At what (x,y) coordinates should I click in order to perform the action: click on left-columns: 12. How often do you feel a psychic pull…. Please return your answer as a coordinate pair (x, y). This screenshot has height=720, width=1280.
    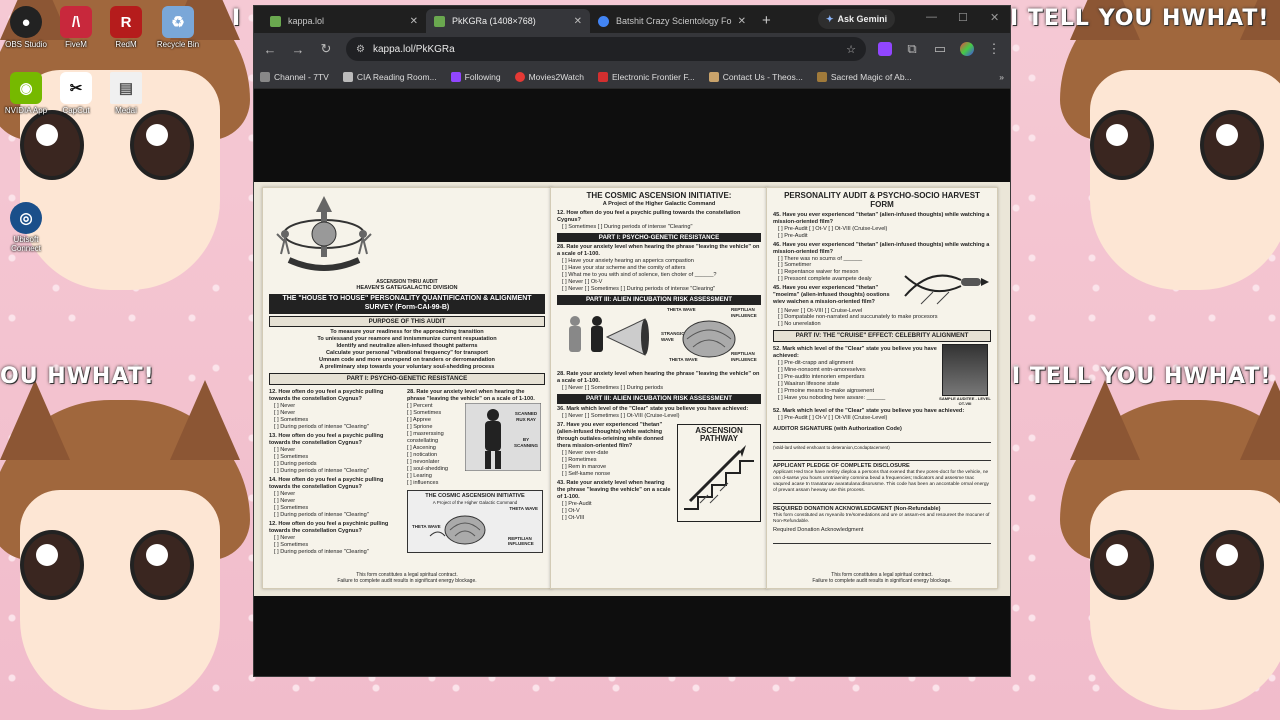
    Looking at the image, I should click on (407, 471).